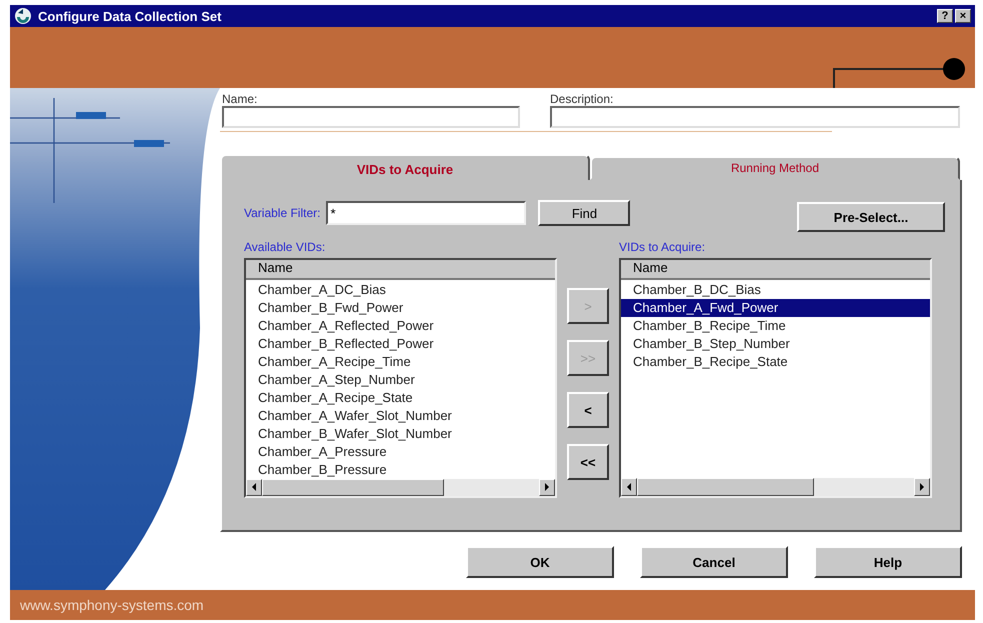 The width and height of the screenshot is (983, 623). I want to click on list-item: Chamber_B_Fwd_Power, so click(400, 307).